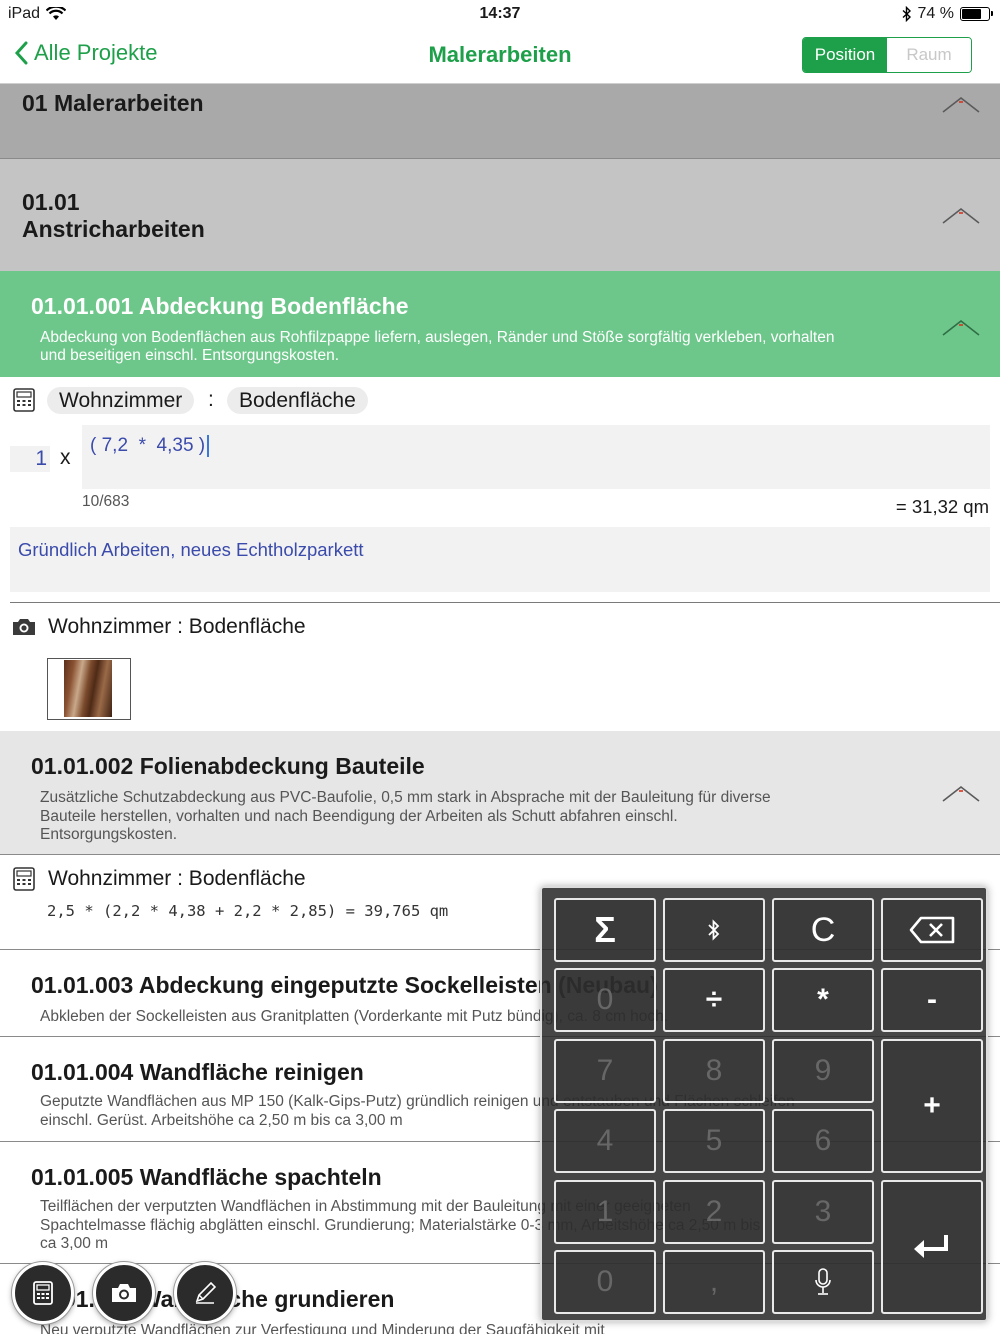  I want to click on section-header-01-01: 01.01 Anstricharbeiten, so click(500, 215).